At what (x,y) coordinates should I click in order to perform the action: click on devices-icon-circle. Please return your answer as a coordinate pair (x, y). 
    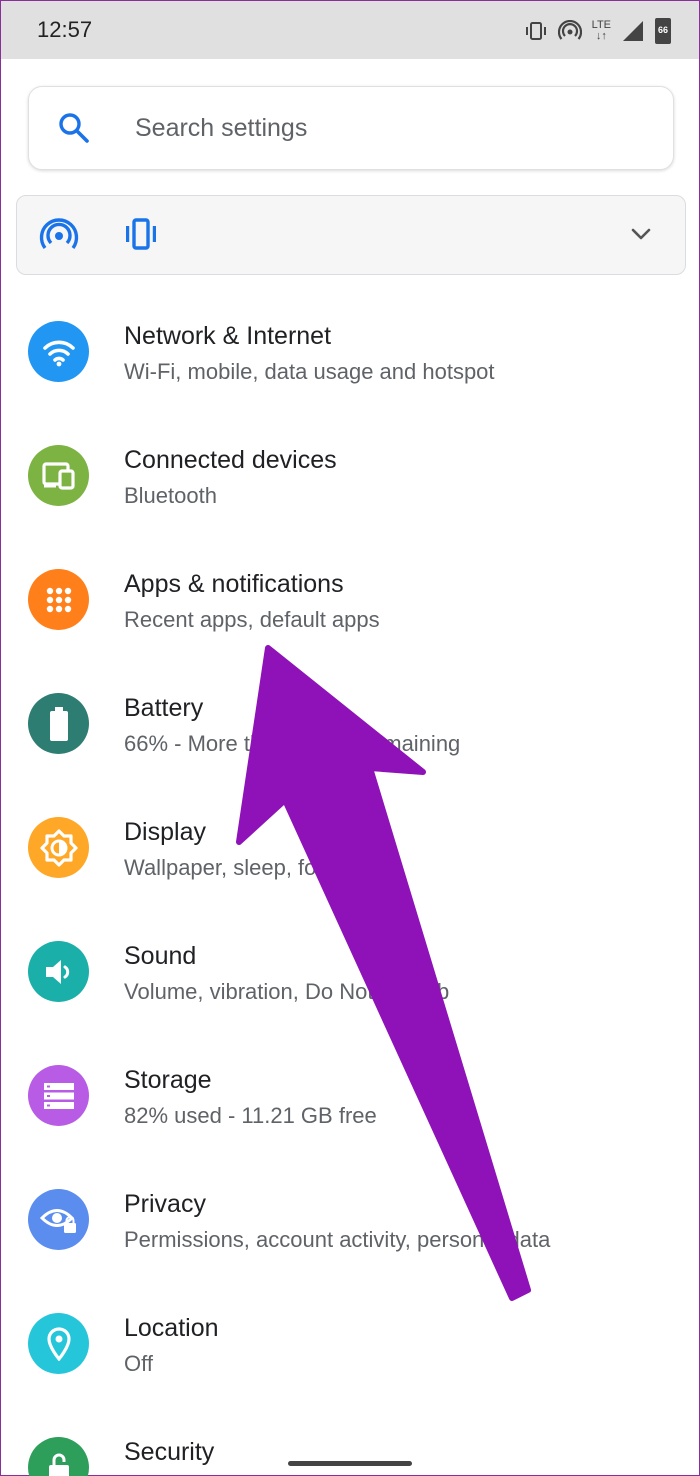
    Looking at the image, I should click on (58, 475).